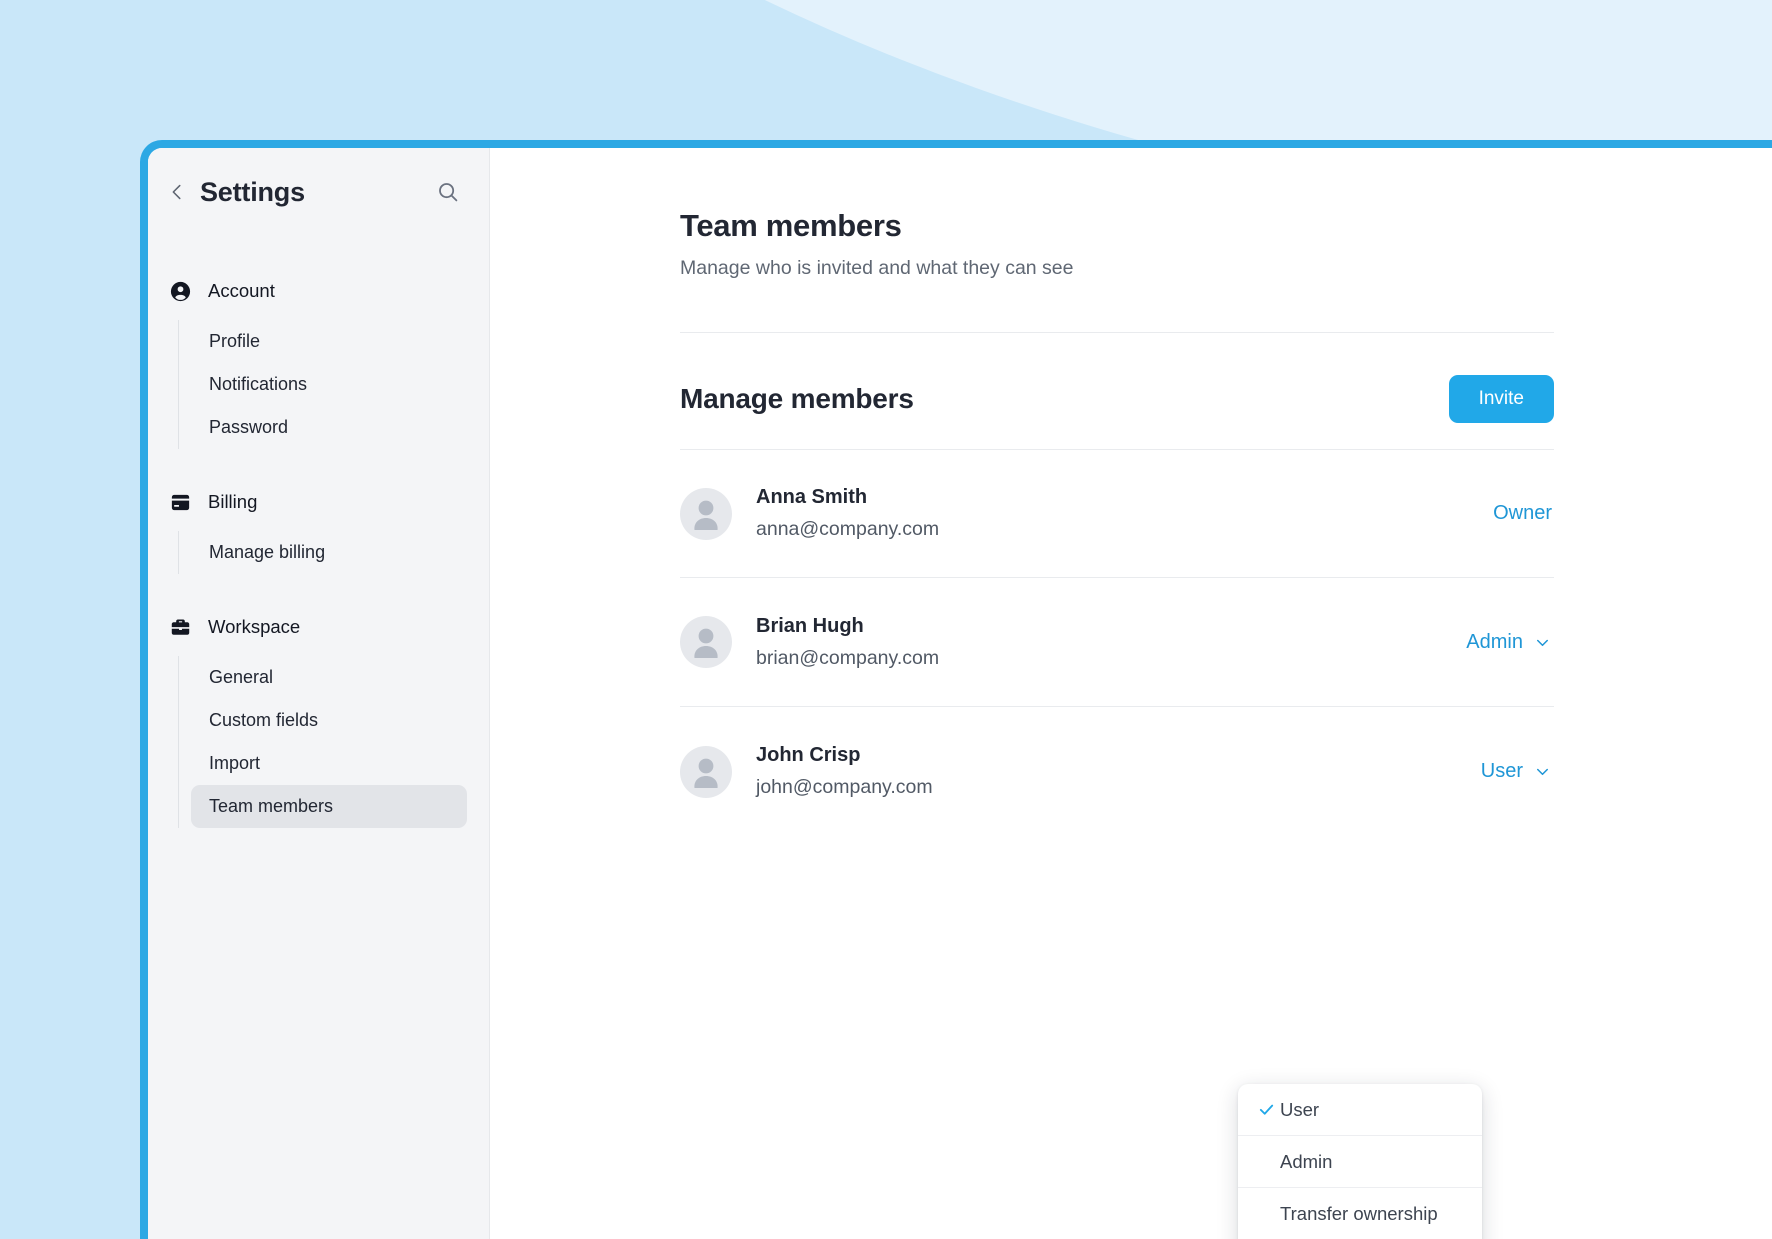  I want to click on sidebar-item-team-members: Team members, so click(329, 806).